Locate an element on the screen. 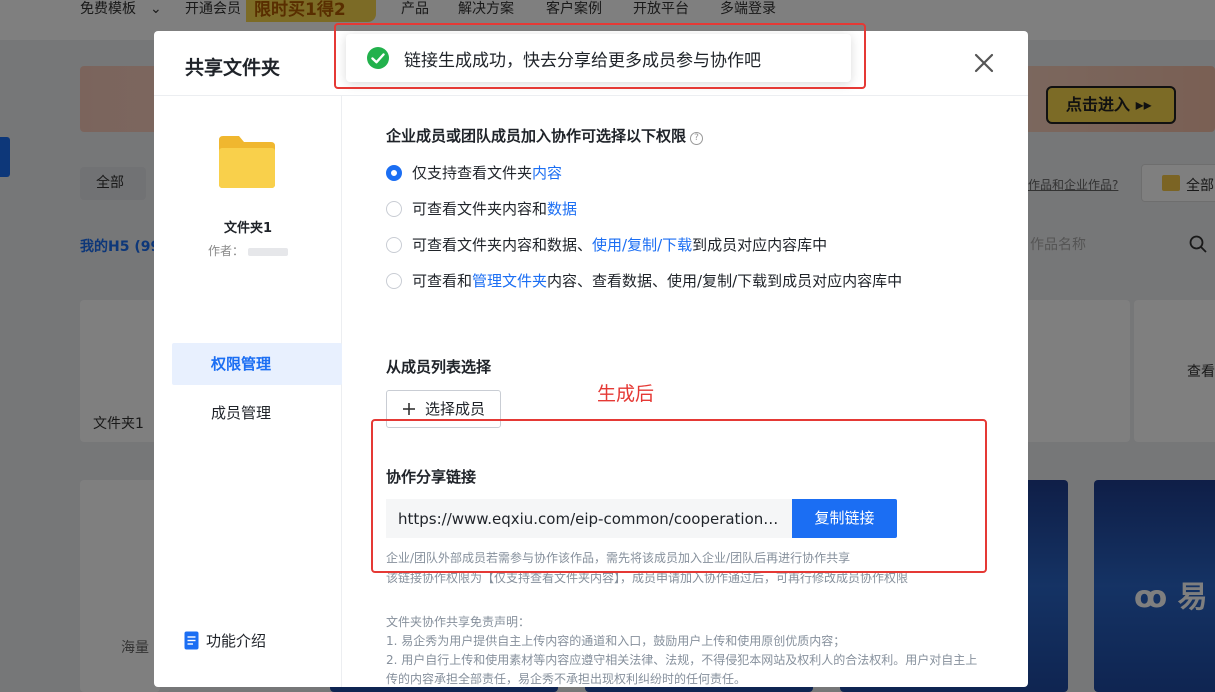  member-select-title: 从成员列表选择 is located at coordinates (439, 367).